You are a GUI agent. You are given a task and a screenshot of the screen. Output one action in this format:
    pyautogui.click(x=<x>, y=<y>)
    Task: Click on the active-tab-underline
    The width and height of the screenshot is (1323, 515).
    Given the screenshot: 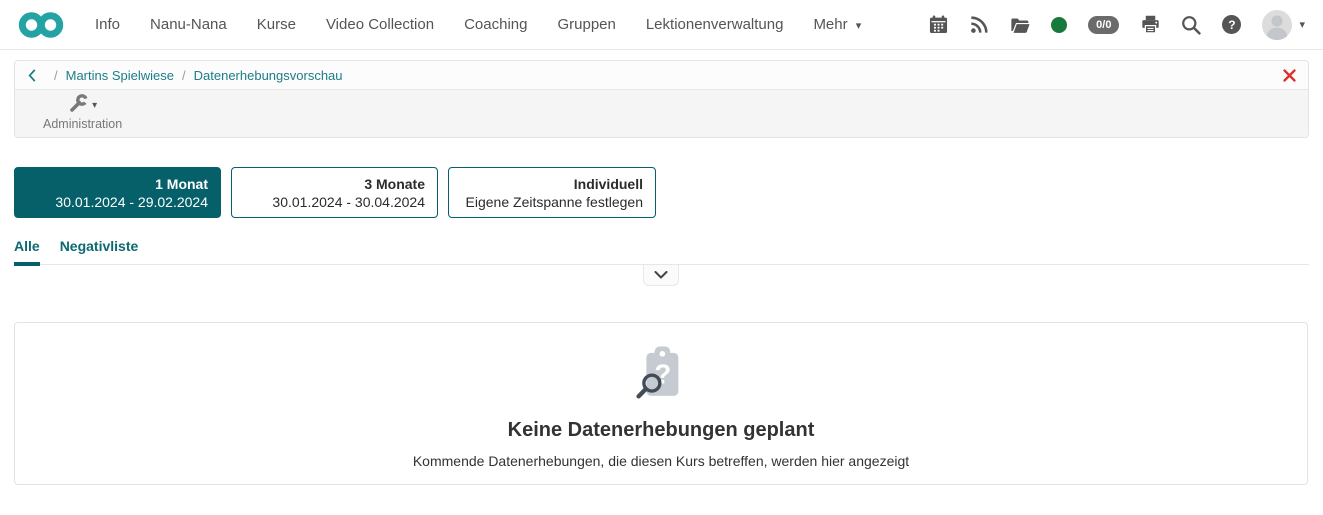 What is the action you would take?
    pyautogui.click(x=27, y=264)
    